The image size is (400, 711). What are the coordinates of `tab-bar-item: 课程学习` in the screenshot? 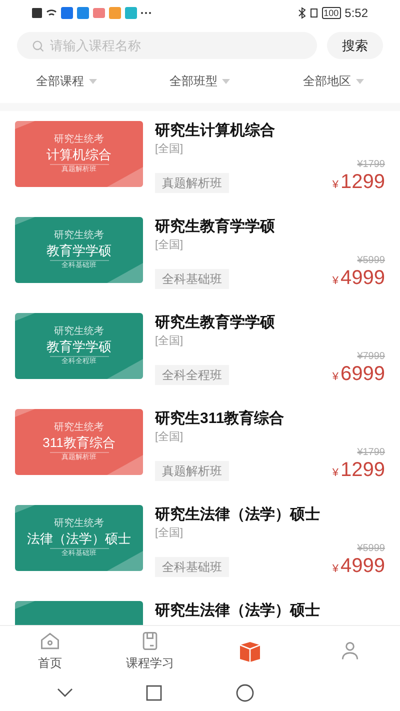 It's located at (150, 650).